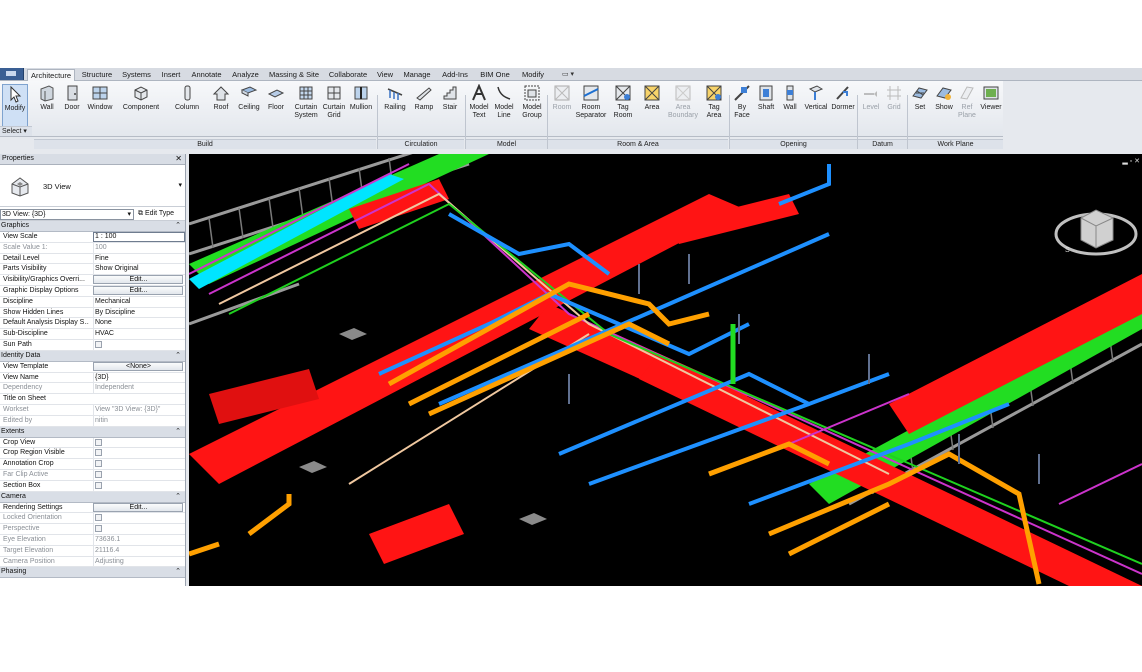 The height and width of the screenshot is (672, 1142). What do you see at coordinates (98, 464) in the screenshot?
I see `annotation-crop-checkbox` at bounding box center [98, 464].